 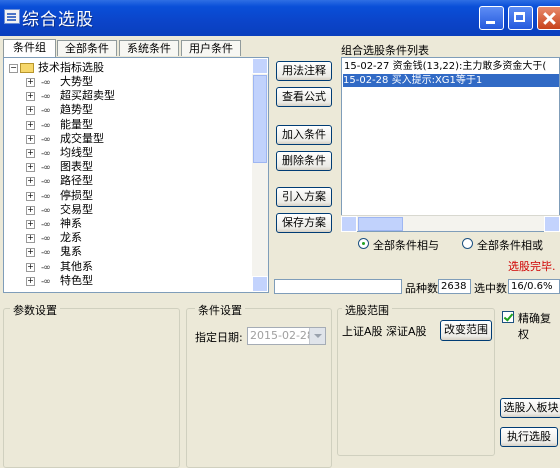 I want to click on select-to-block-button: 选股入板块, so click(x=530, y=408).